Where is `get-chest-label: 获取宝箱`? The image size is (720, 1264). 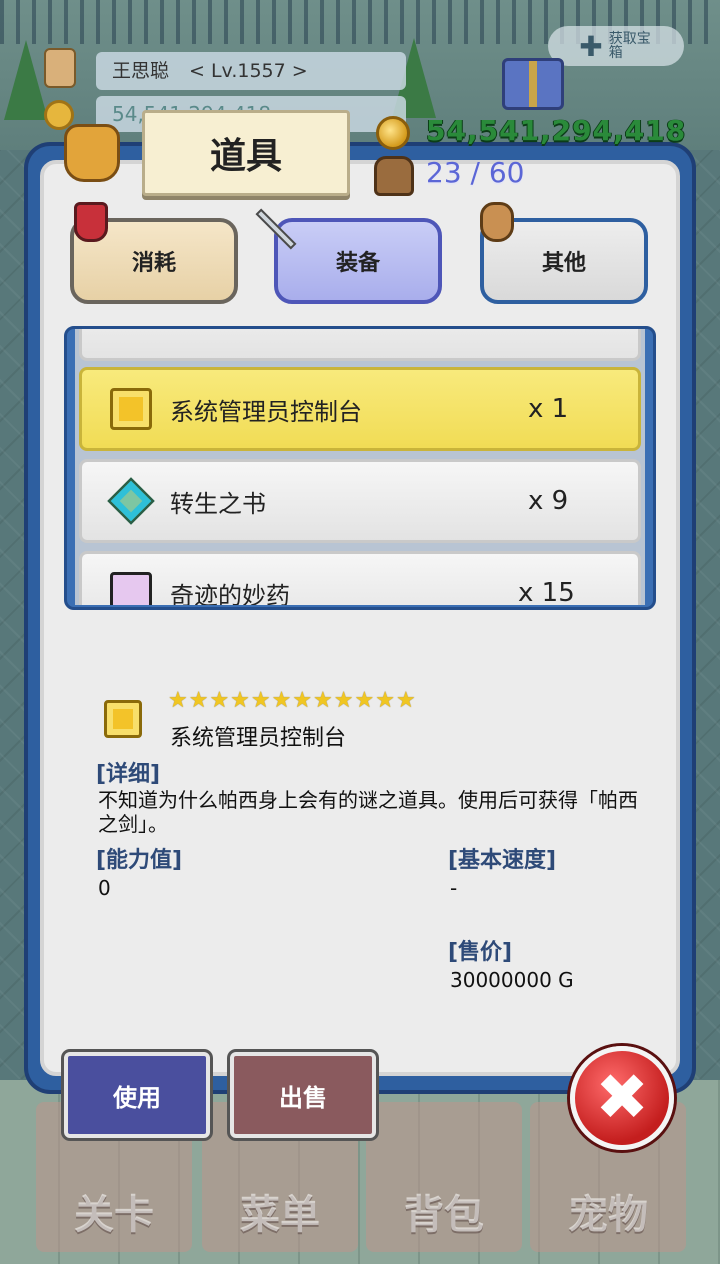 get-chest-label: 获取宝箱 is located at coordinates (629, 46).